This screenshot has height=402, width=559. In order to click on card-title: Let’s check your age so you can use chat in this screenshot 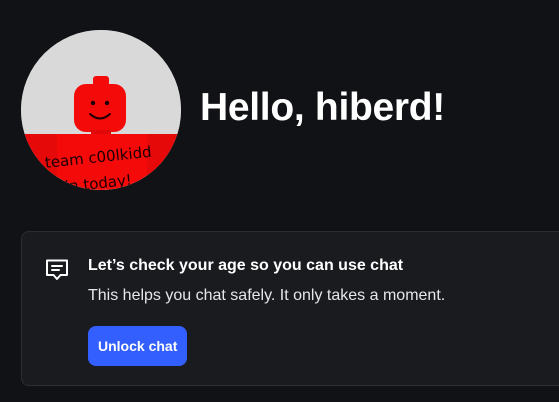, I will do `click(246, 265)`.